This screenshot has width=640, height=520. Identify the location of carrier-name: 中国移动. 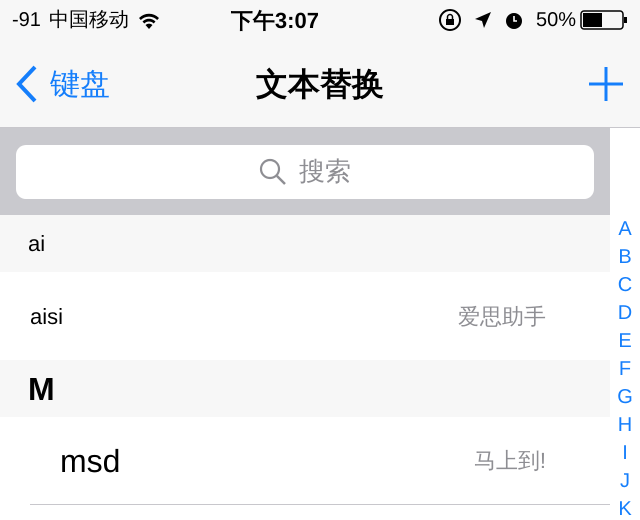
(88, 20).